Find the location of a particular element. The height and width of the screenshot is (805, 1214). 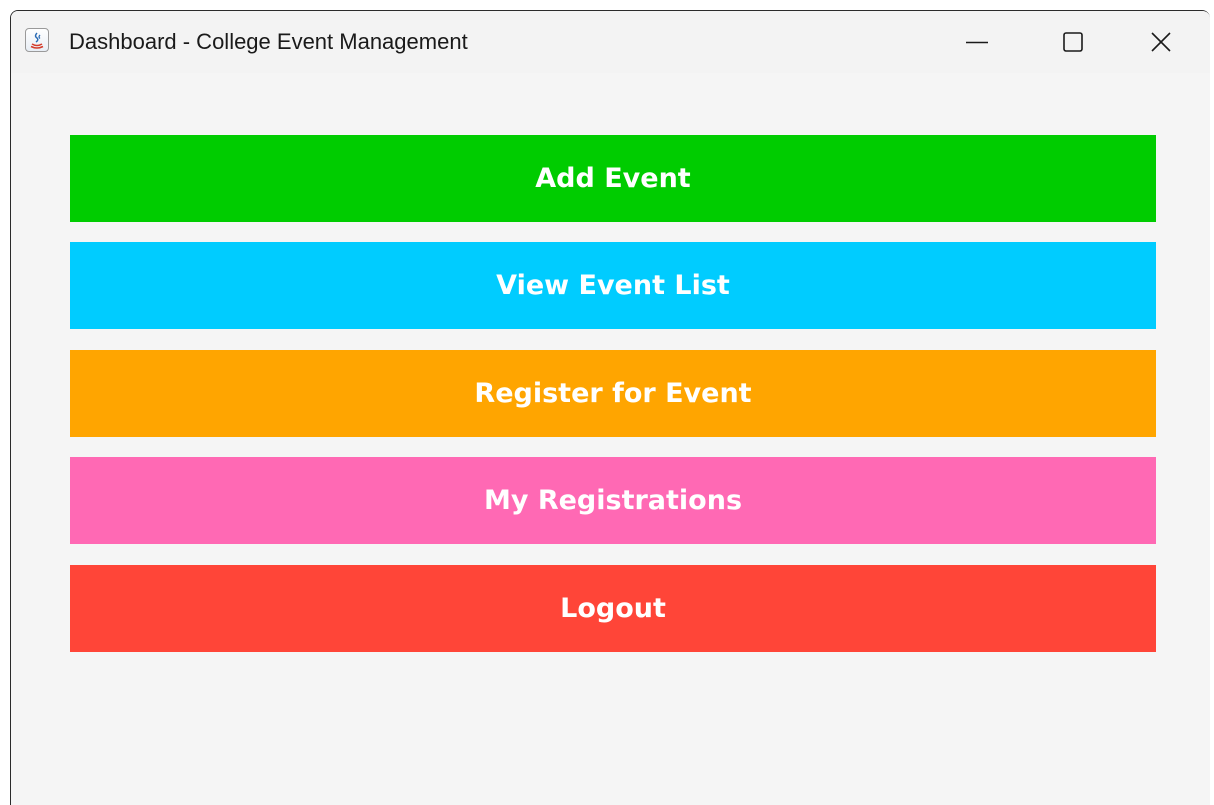

close-button is located at coordinates (1161, 42).